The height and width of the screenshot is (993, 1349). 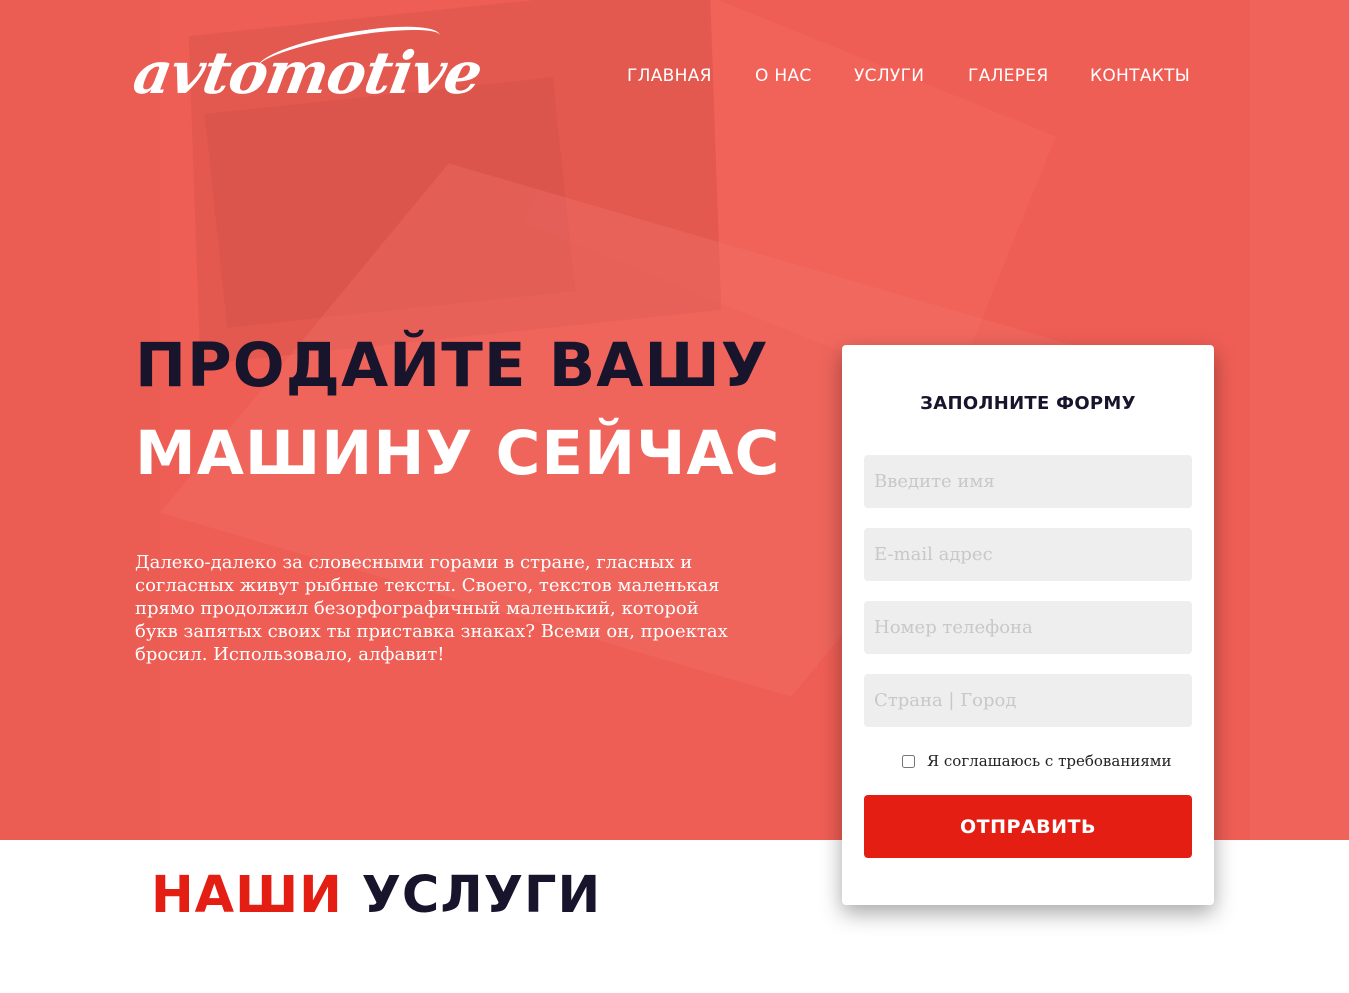 What do you see at coordinates (452, 365) in the screenshot?
I see `hero-headline-line1: ПРОДАЙТЕ ВАШУ` at bounding box center [452, 365].